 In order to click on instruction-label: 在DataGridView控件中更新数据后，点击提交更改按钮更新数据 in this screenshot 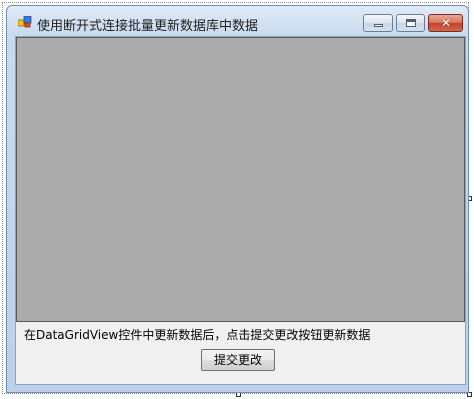, I will do `click(197, 335)`.